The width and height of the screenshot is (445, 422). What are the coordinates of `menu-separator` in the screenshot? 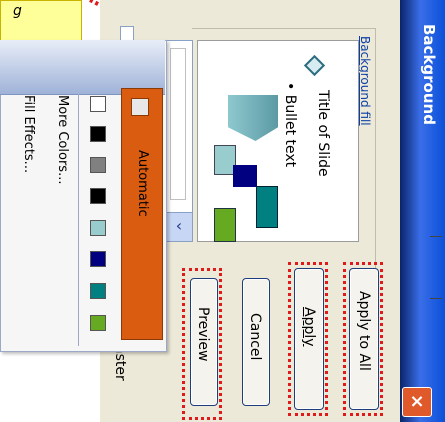 It's located at (78, 220).